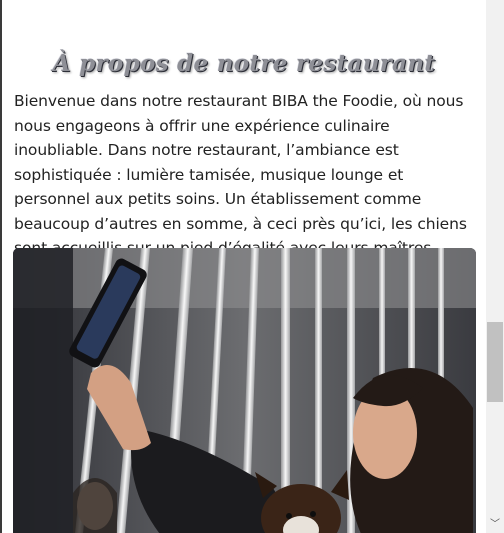 This screenshot has height=533, width=504. Describe the element at coordinates (495, 266) in the screenshot. I see `vertical-scrollbar: ﹀` at that location.